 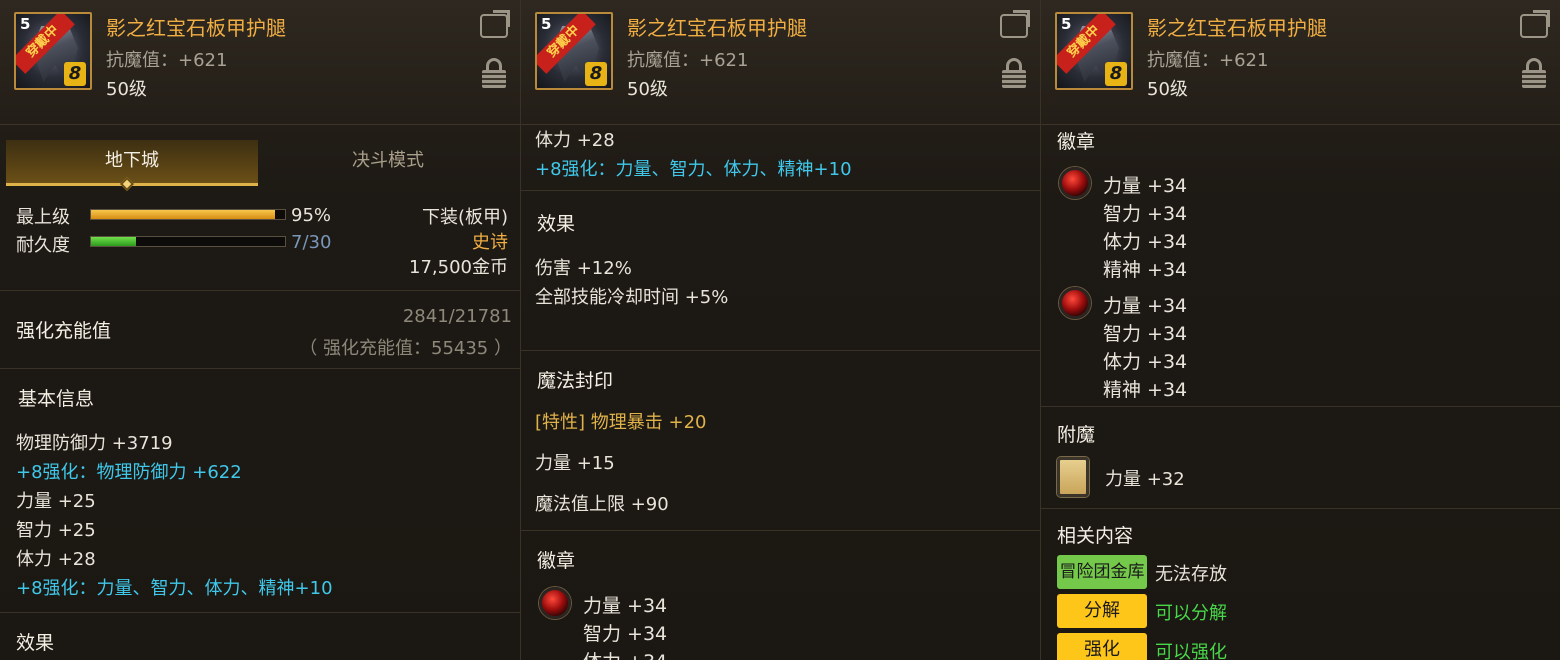 I want to click on price: 17,500金币, so click(x=458, y=267).